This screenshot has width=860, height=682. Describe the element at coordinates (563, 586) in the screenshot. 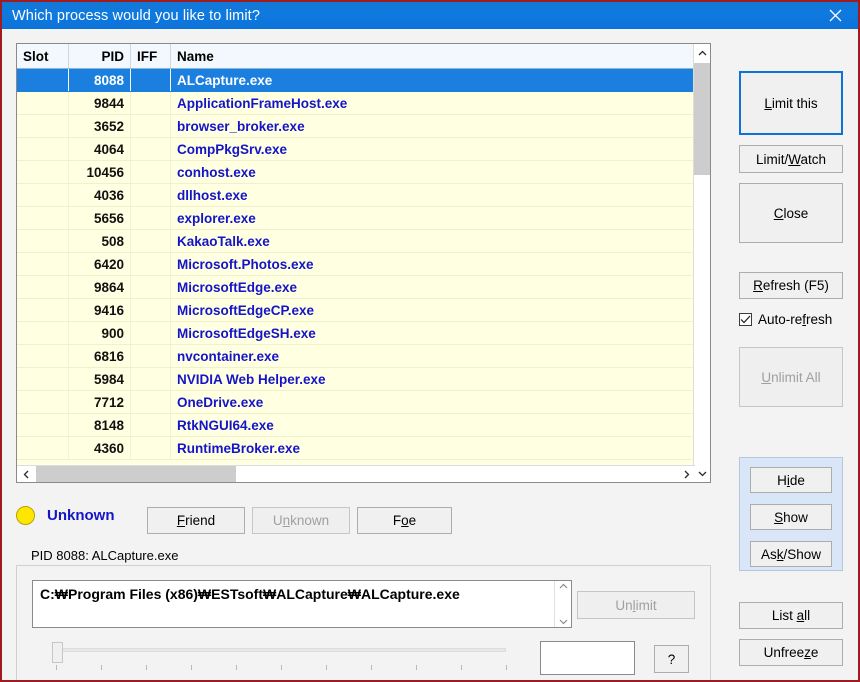

I see `chevron-up-icon` at that location.